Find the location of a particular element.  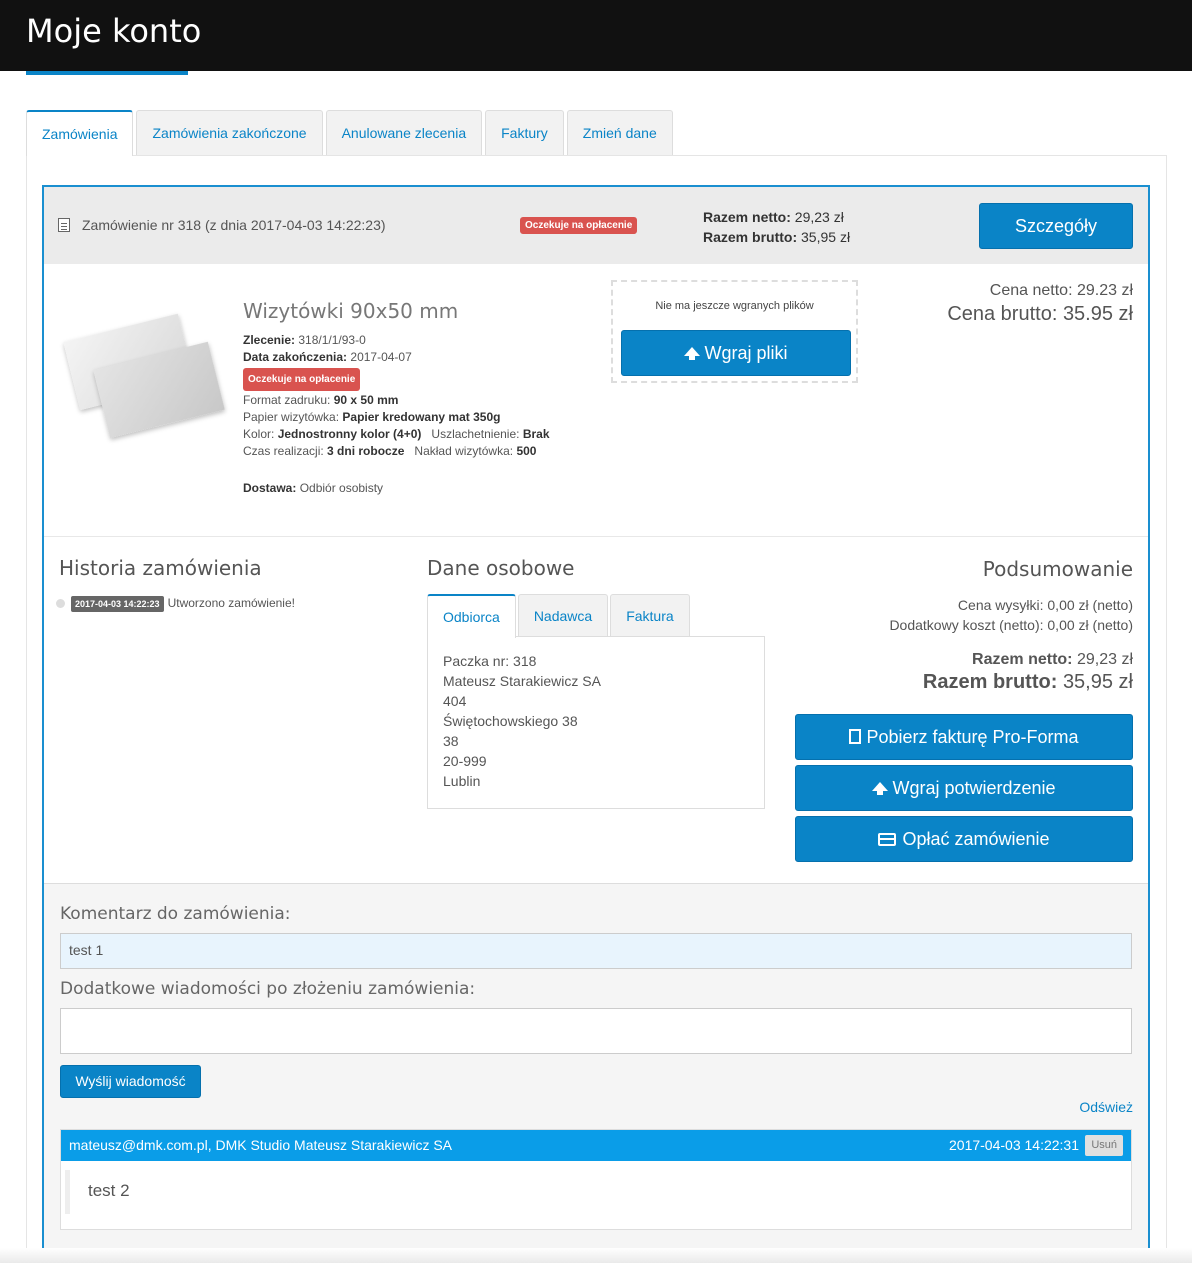

tab-cancelled-orders: Anulowane zlecenia is located at coordinates (404, 132).